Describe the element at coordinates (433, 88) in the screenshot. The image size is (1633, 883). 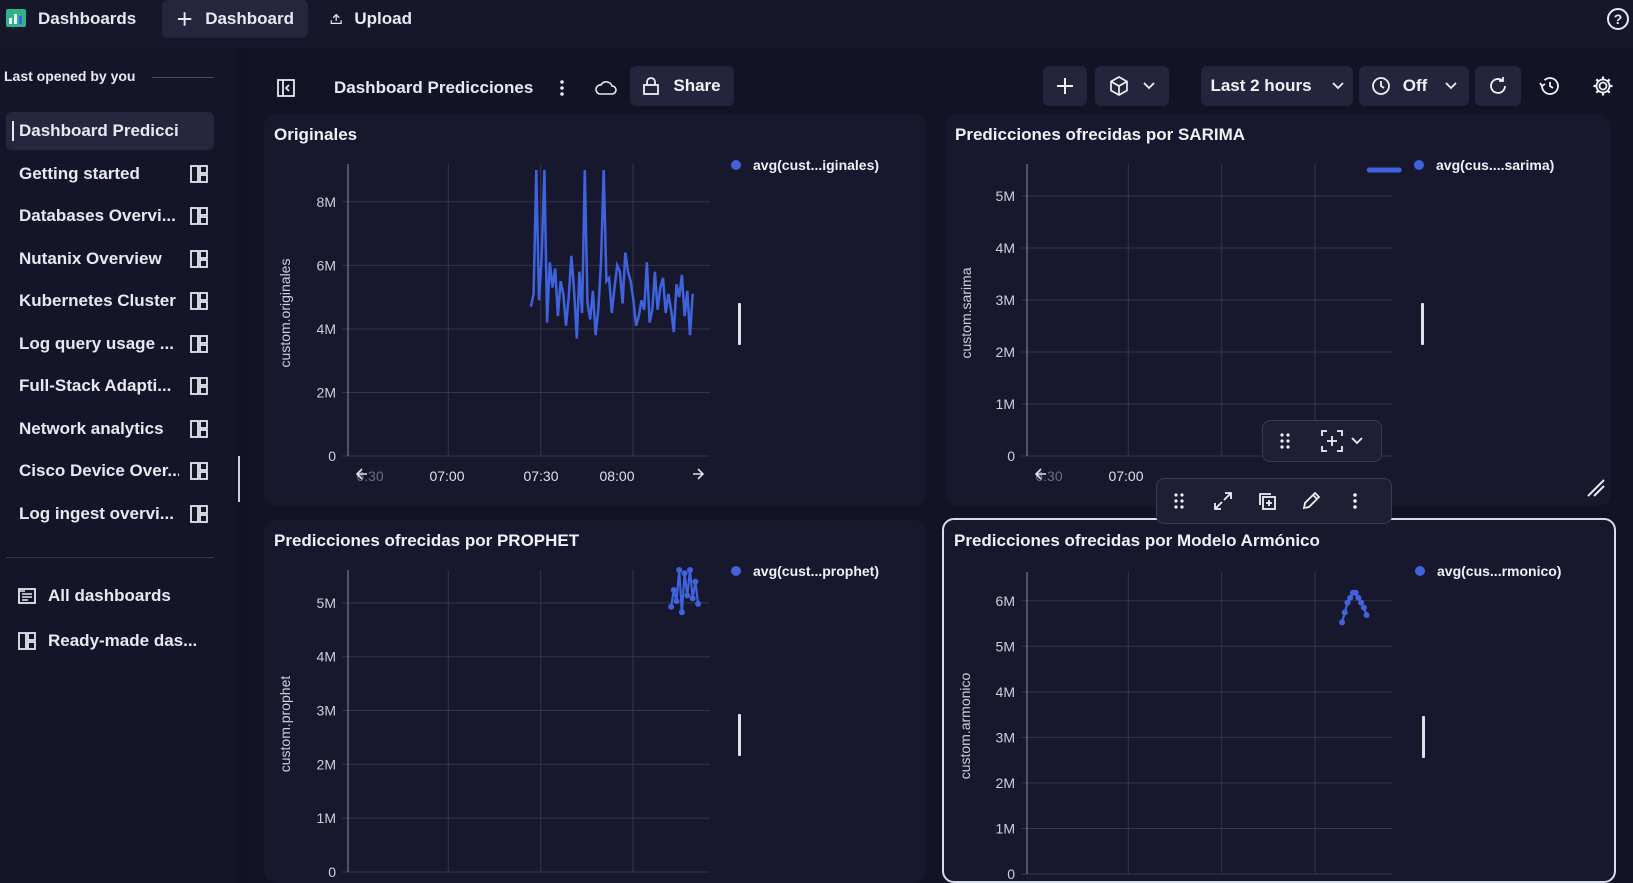
I see `dashboard-title: Dashboard Predicciones` at that location.